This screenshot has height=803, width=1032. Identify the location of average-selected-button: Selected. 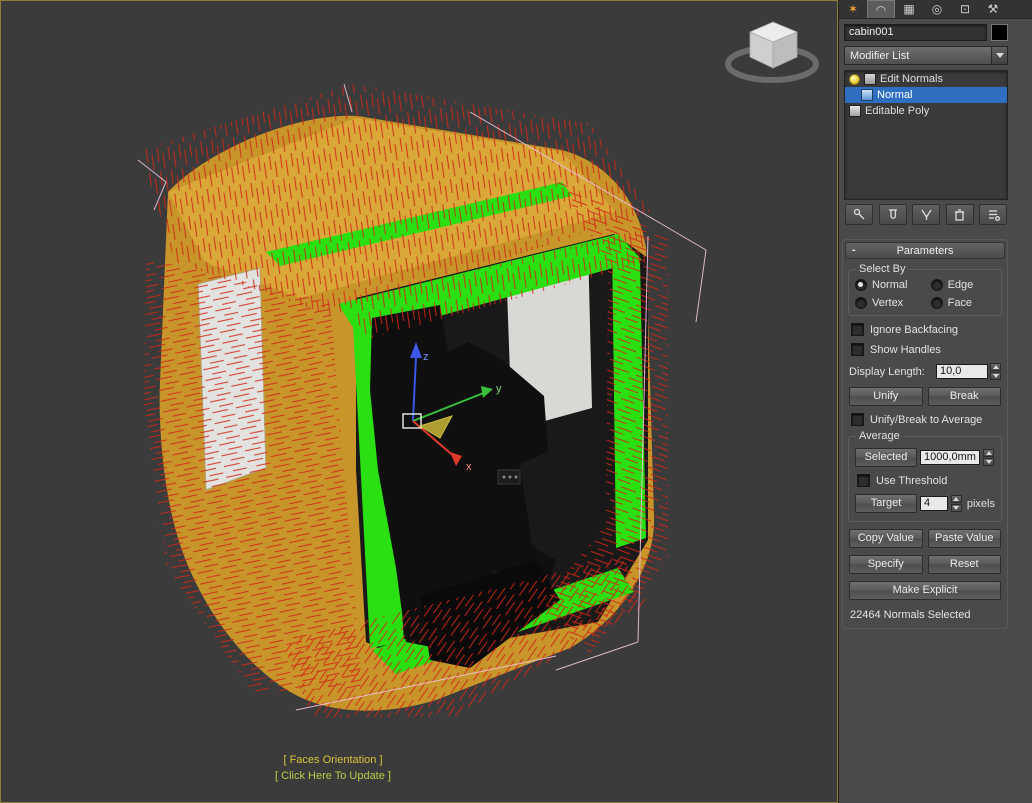
(886, 457).